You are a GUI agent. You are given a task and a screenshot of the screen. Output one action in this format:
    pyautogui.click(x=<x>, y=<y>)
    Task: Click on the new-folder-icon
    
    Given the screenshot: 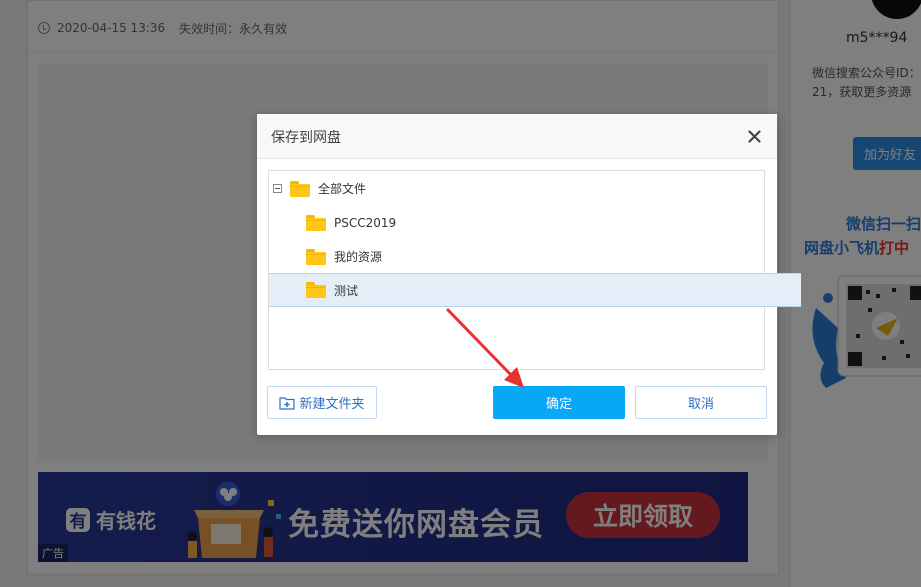 What is the action you would take?
    pyautogui.click(x=287, y=403)
    